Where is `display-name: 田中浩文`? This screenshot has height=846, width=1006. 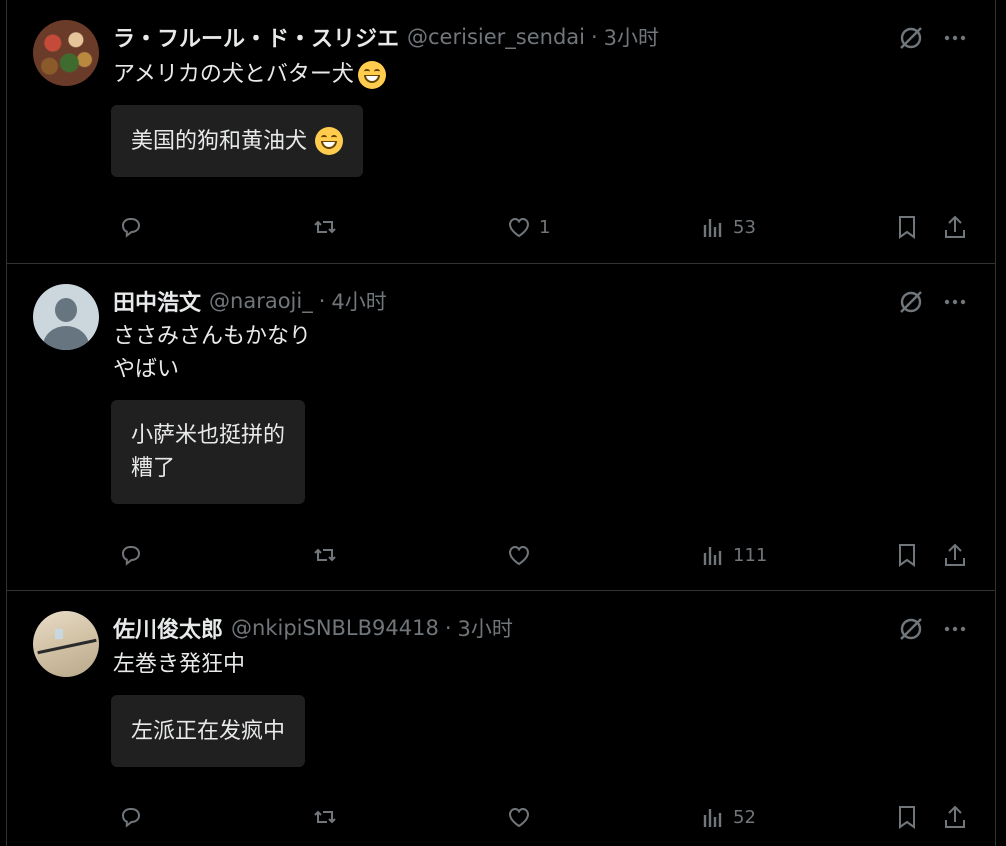
display-name: 田中浩文 is located at coordinates (157, 301).